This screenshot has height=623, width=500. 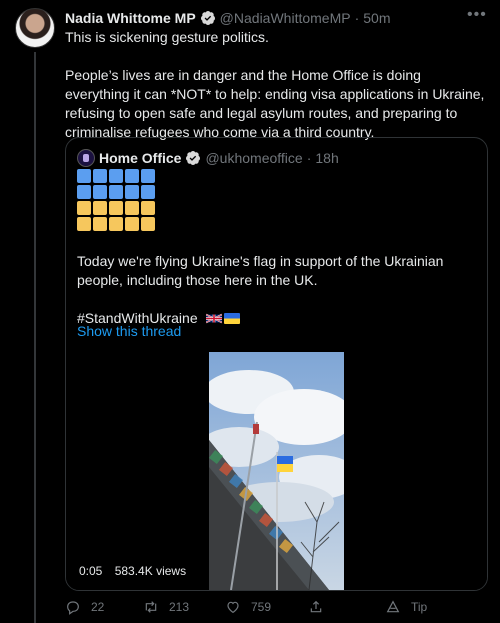 I want to click on thread-line, so click(x=35, y=337).